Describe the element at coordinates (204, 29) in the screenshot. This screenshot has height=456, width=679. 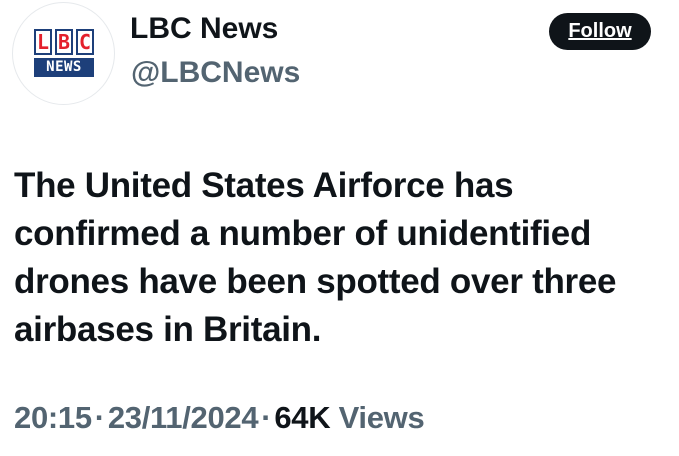
I see `account-name: LBC News` at that location.